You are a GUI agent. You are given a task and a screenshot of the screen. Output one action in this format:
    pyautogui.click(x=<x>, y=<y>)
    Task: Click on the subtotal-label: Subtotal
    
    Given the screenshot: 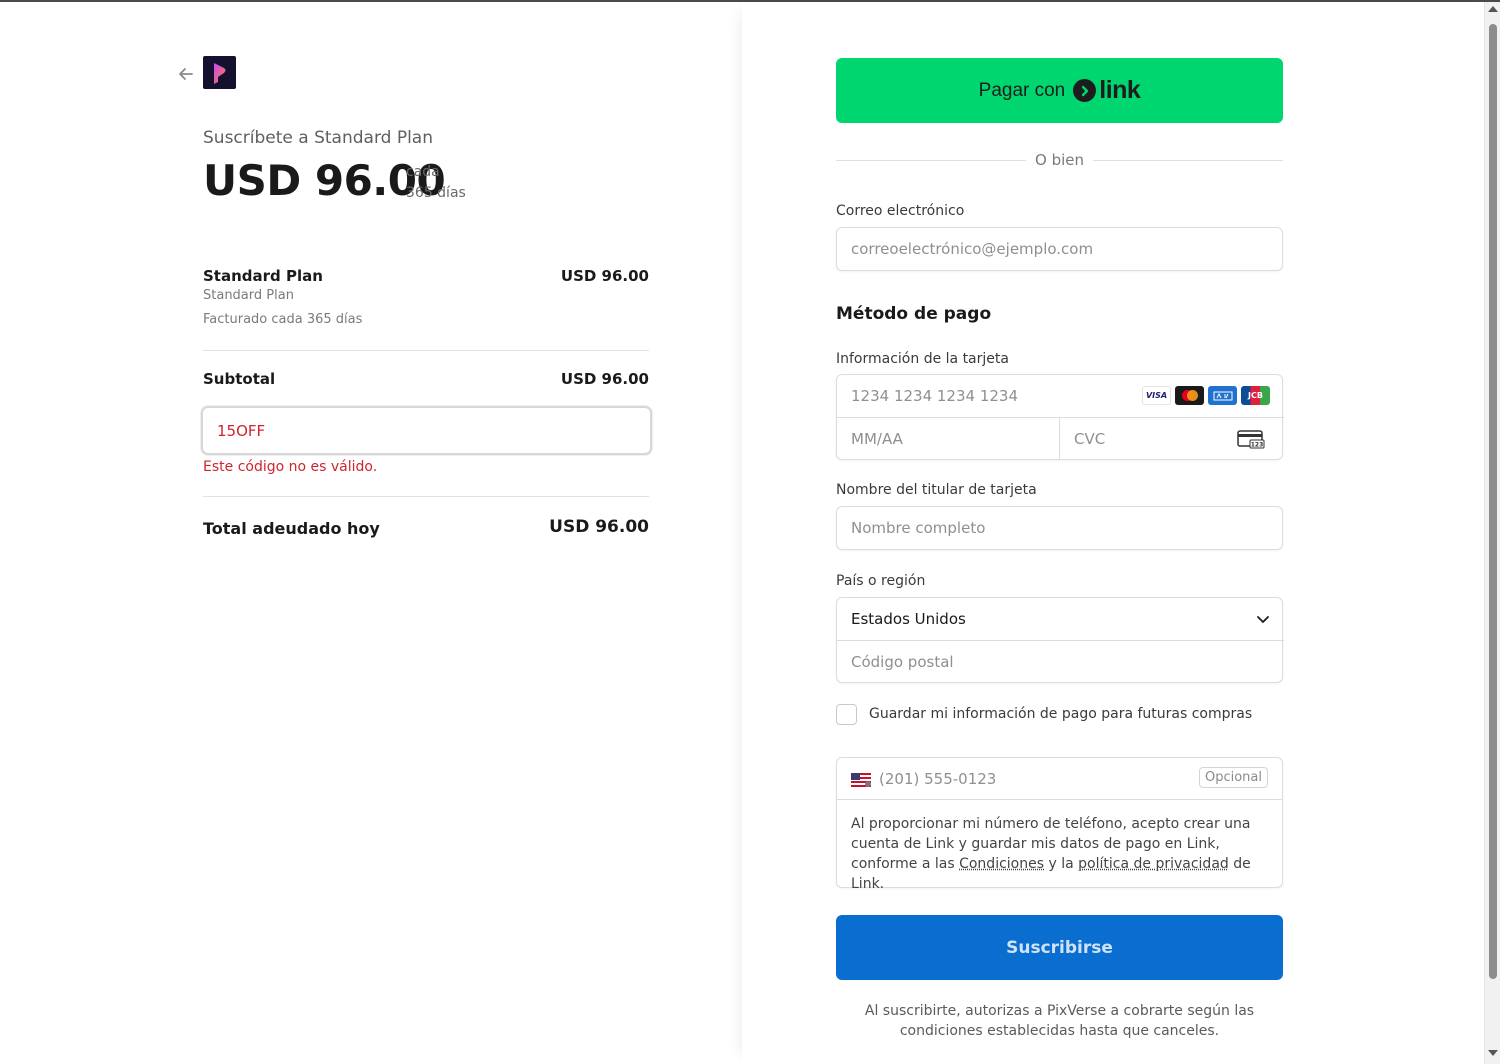 What is the action you would take?
    pyautogui.click(x=239, y=379)
    